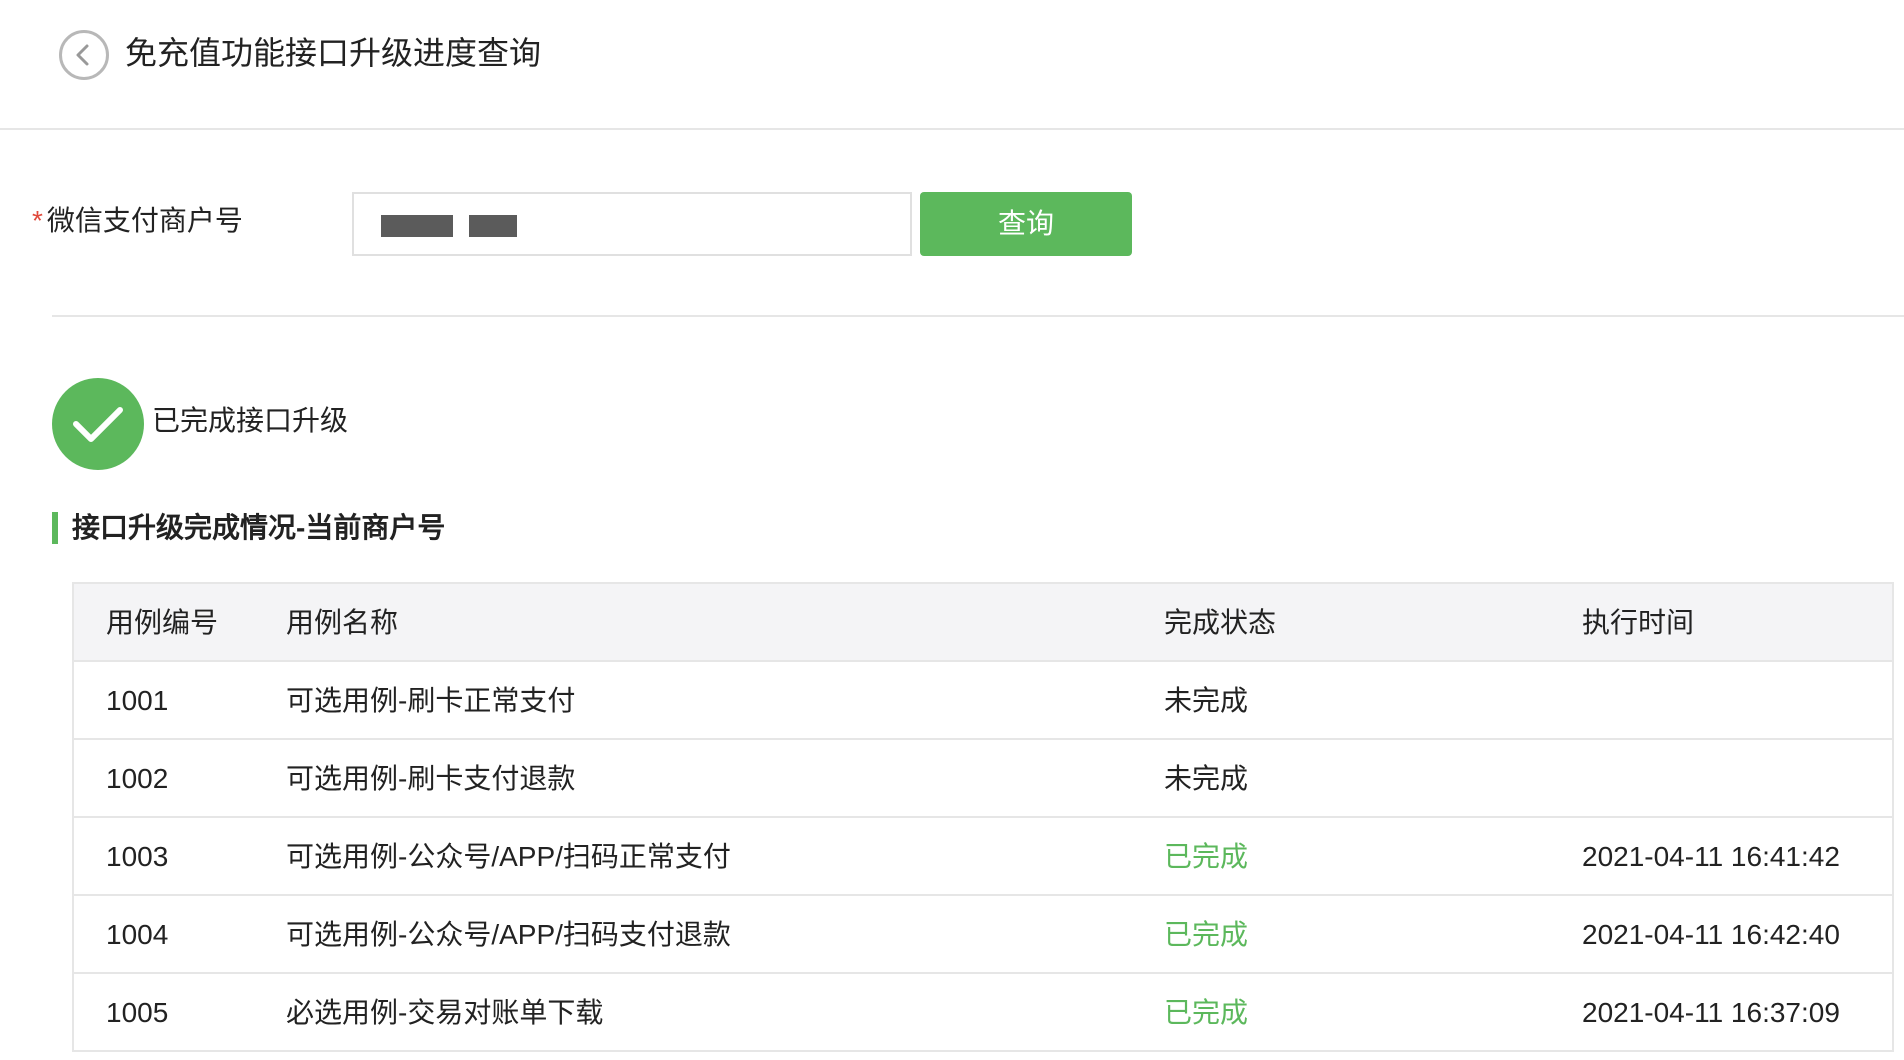 Image resolution: width=1904 pixels, height=1060 pixels. What do you see at coordinates (1220, 622) in the screenshot?
I see `header-status: 完成状态` at bounding box center [1220, 622].